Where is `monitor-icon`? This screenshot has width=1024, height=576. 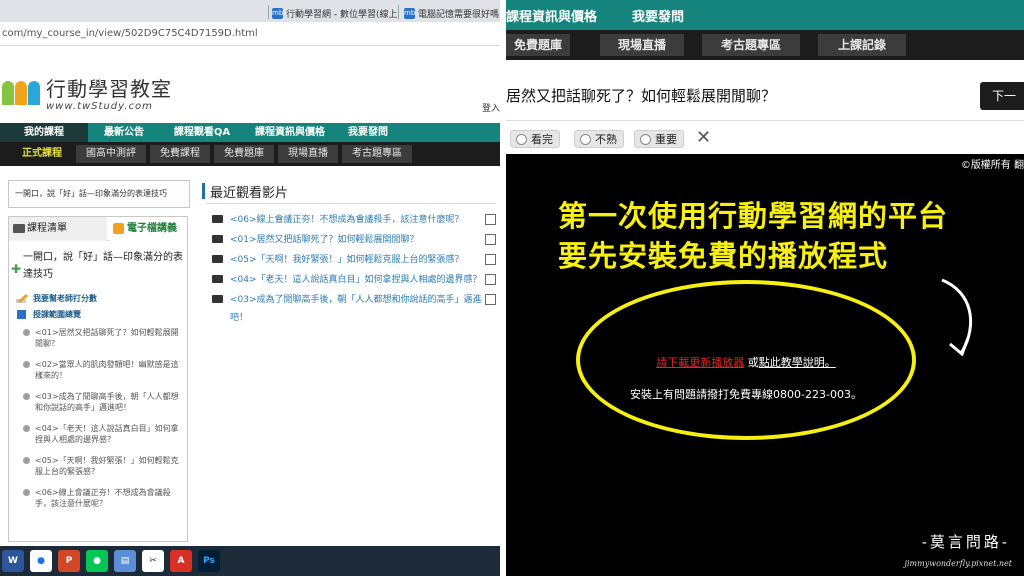
monitor-icon is located at coordinates (19, 228).